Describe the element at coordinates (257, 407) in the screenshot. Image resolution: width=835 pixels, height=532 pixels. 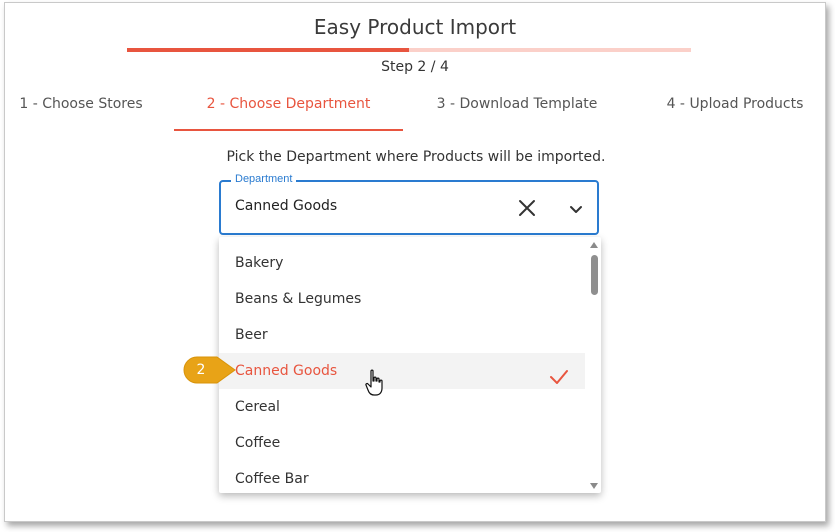
I see `option-label: Cereal` at that location.